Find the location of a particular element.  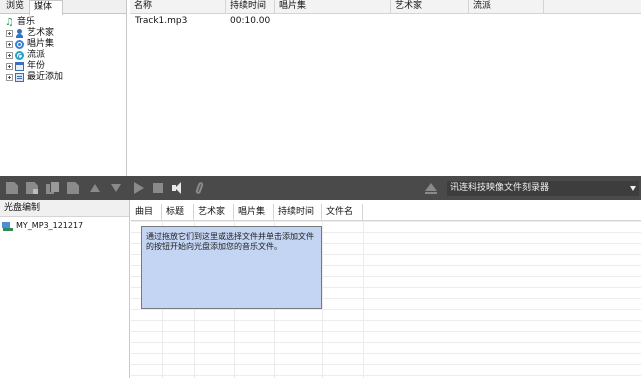

drive-select: 讯连科技映像文件刻录器 is located at coordinates (543, 188).